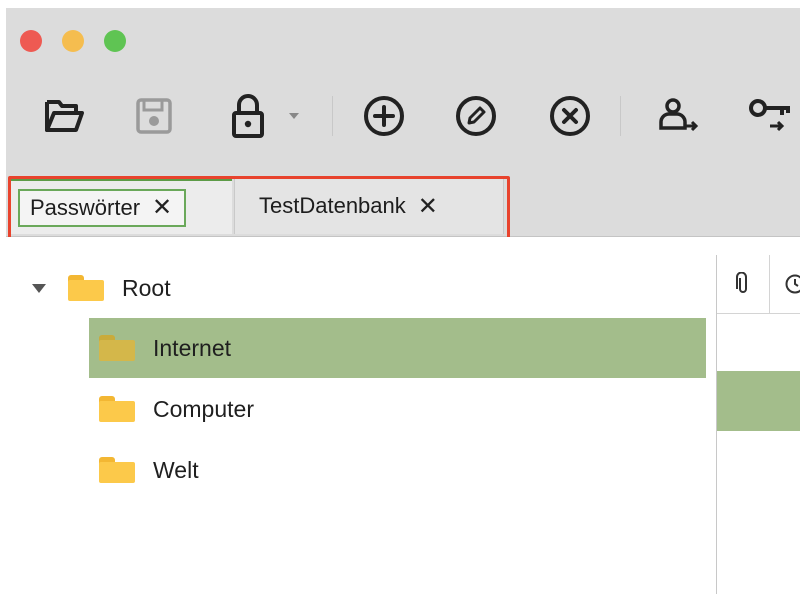  Describe the element at coordinates (259, 209) in the screenshot. I see `tab-highlight-annotation` at that location.